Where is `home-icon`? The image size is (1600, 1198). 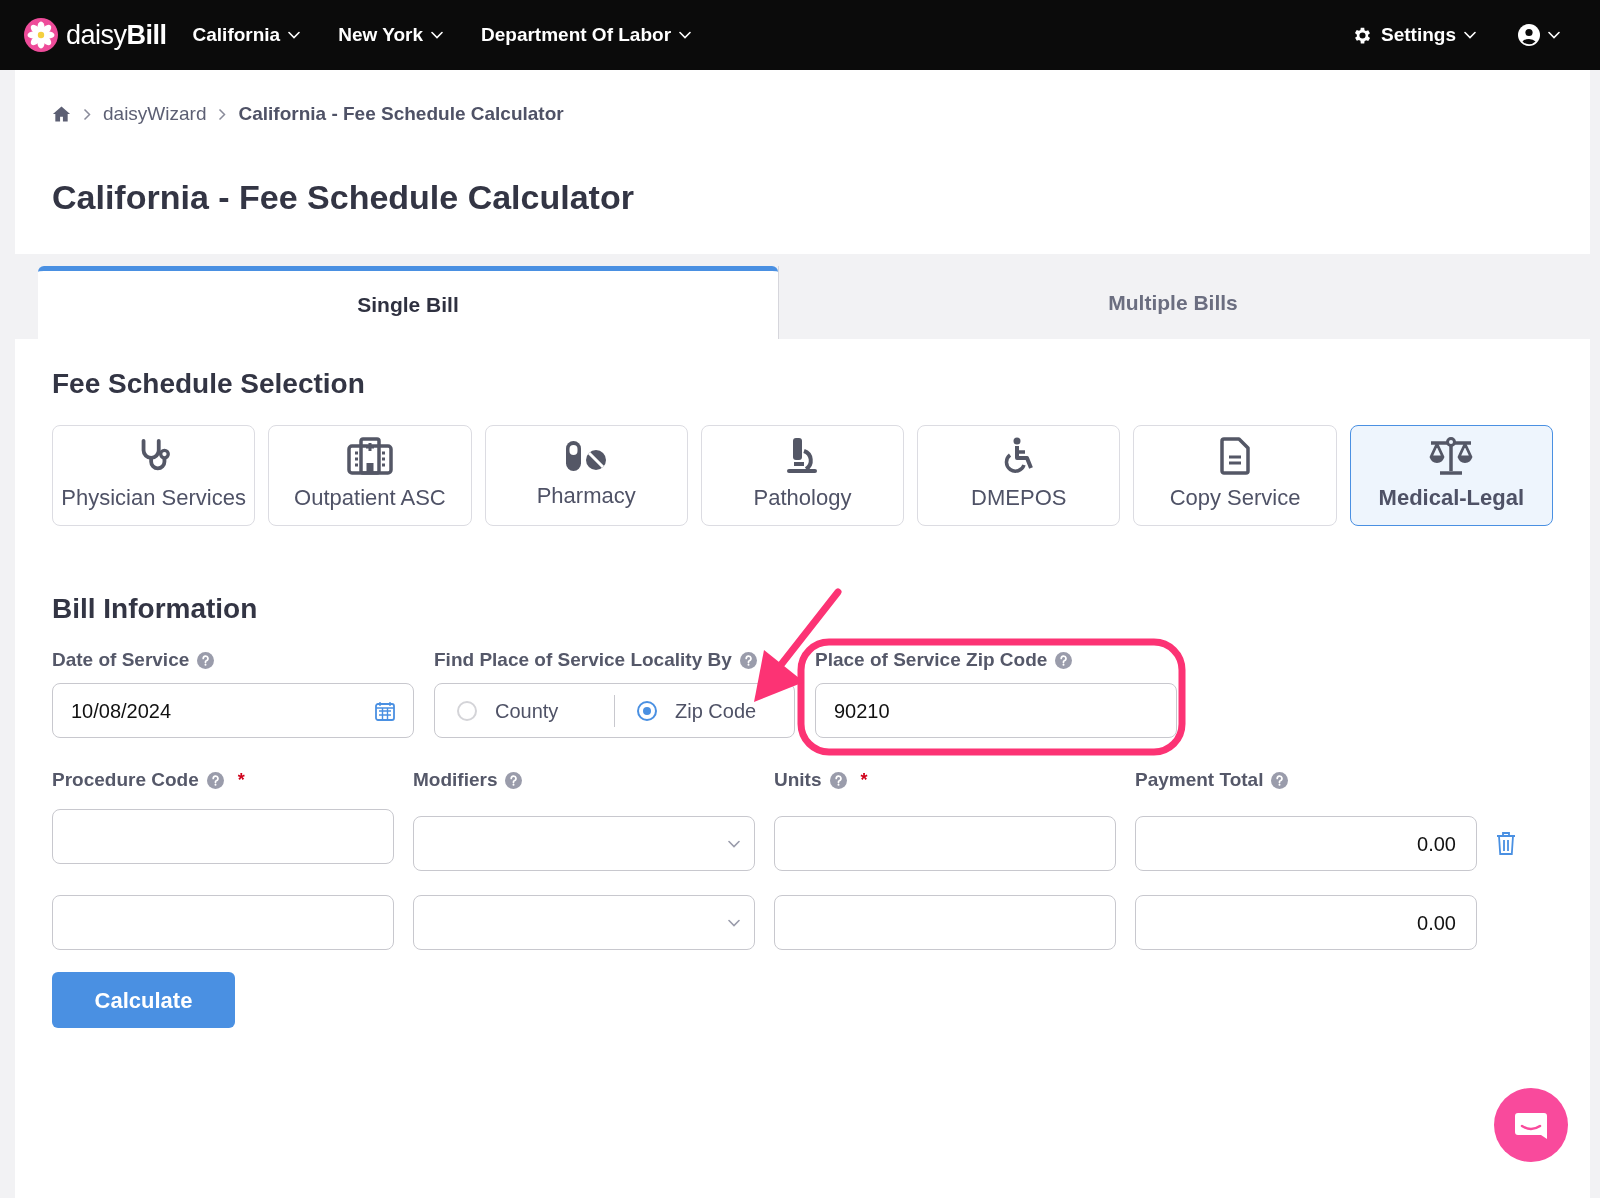 home-icon is located at coordinates (61, 114).